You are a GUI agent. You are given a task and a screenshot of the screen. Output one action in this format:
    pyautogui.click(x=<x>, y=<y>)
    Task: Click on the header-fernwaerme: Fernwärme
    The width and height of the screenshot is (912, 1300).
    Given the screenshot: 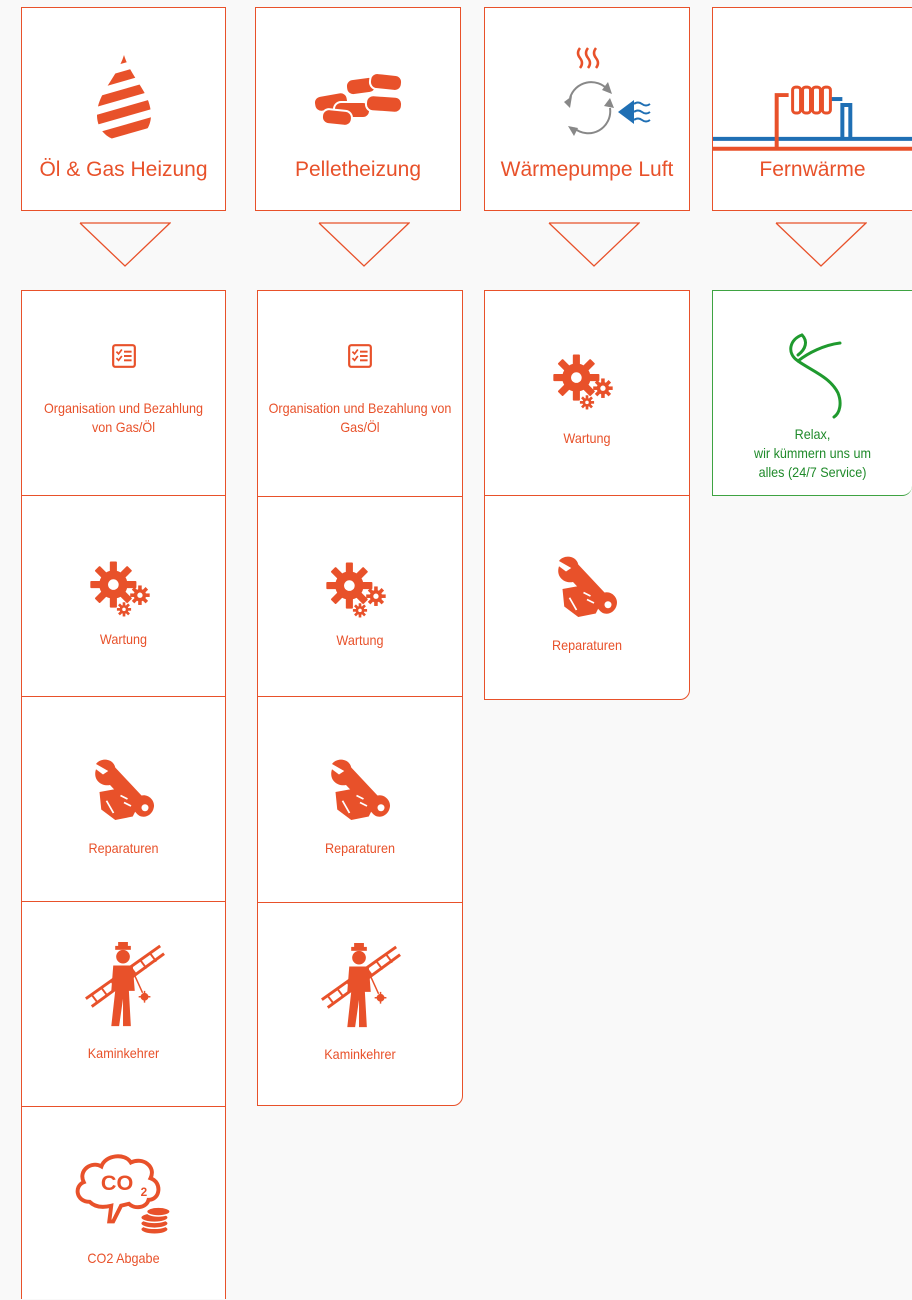 What is the action you would take?
    pyautogui.click(x=812, y=109)
    